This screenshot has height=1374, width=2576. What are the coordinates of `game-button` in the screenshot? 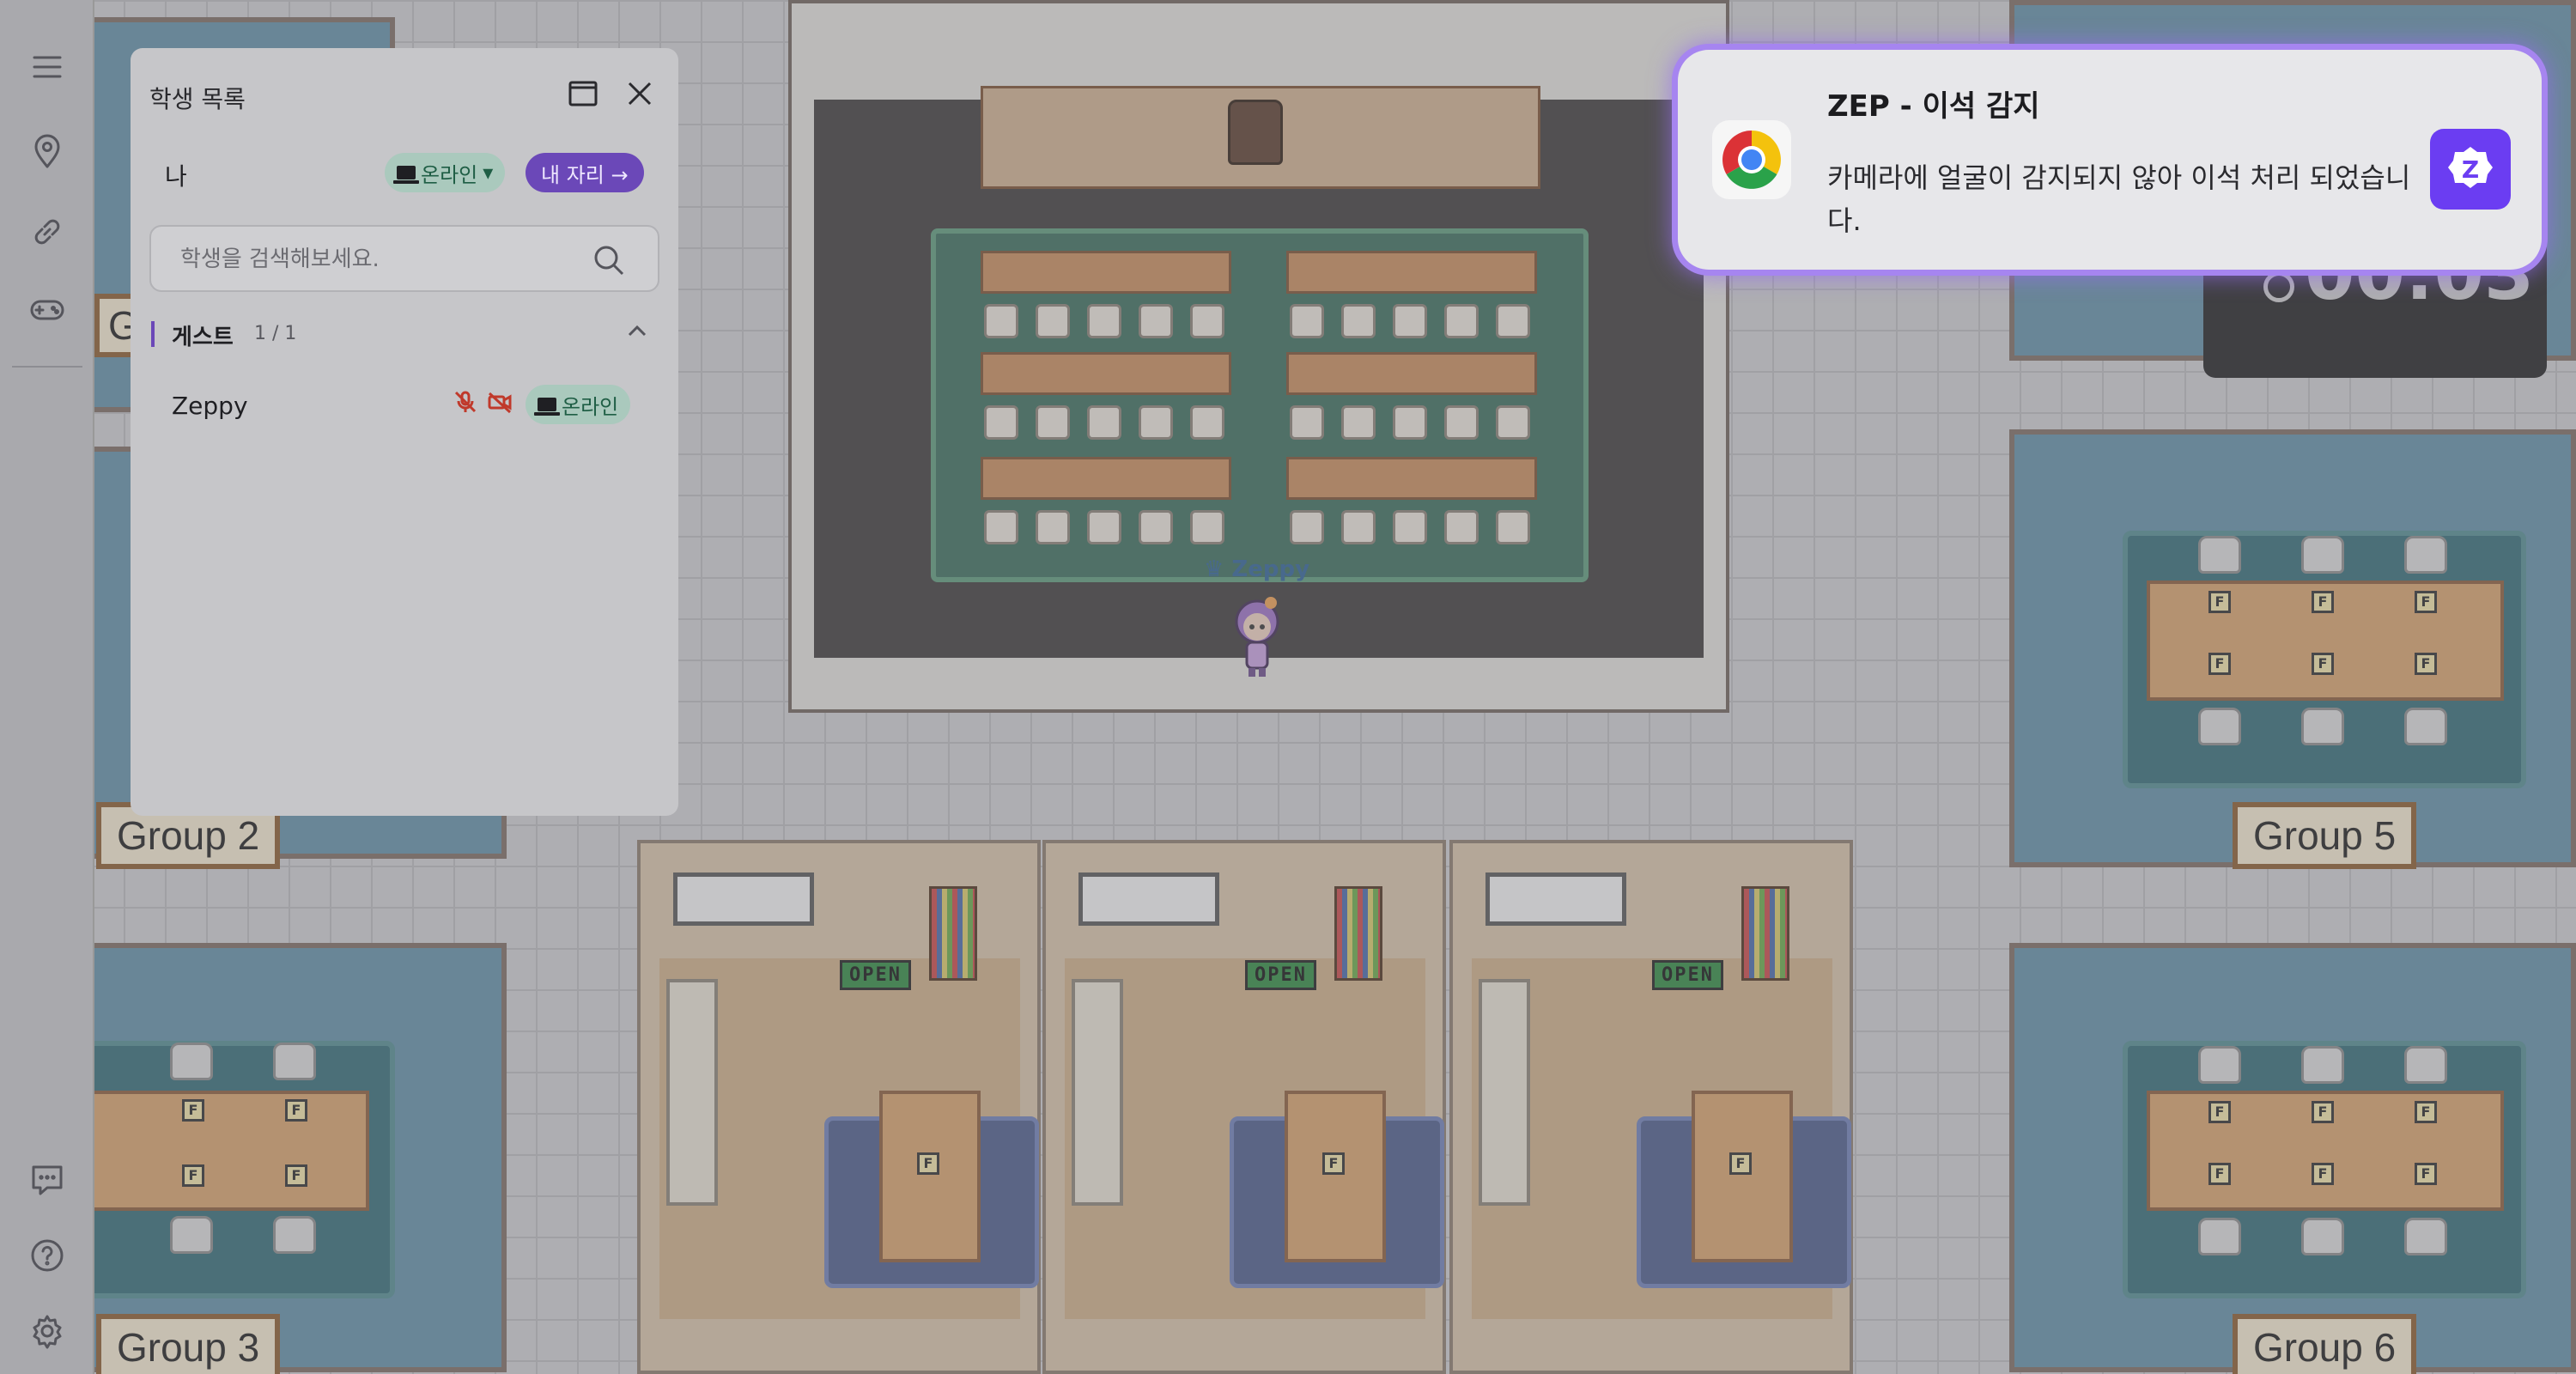 It's located at (47, 309).